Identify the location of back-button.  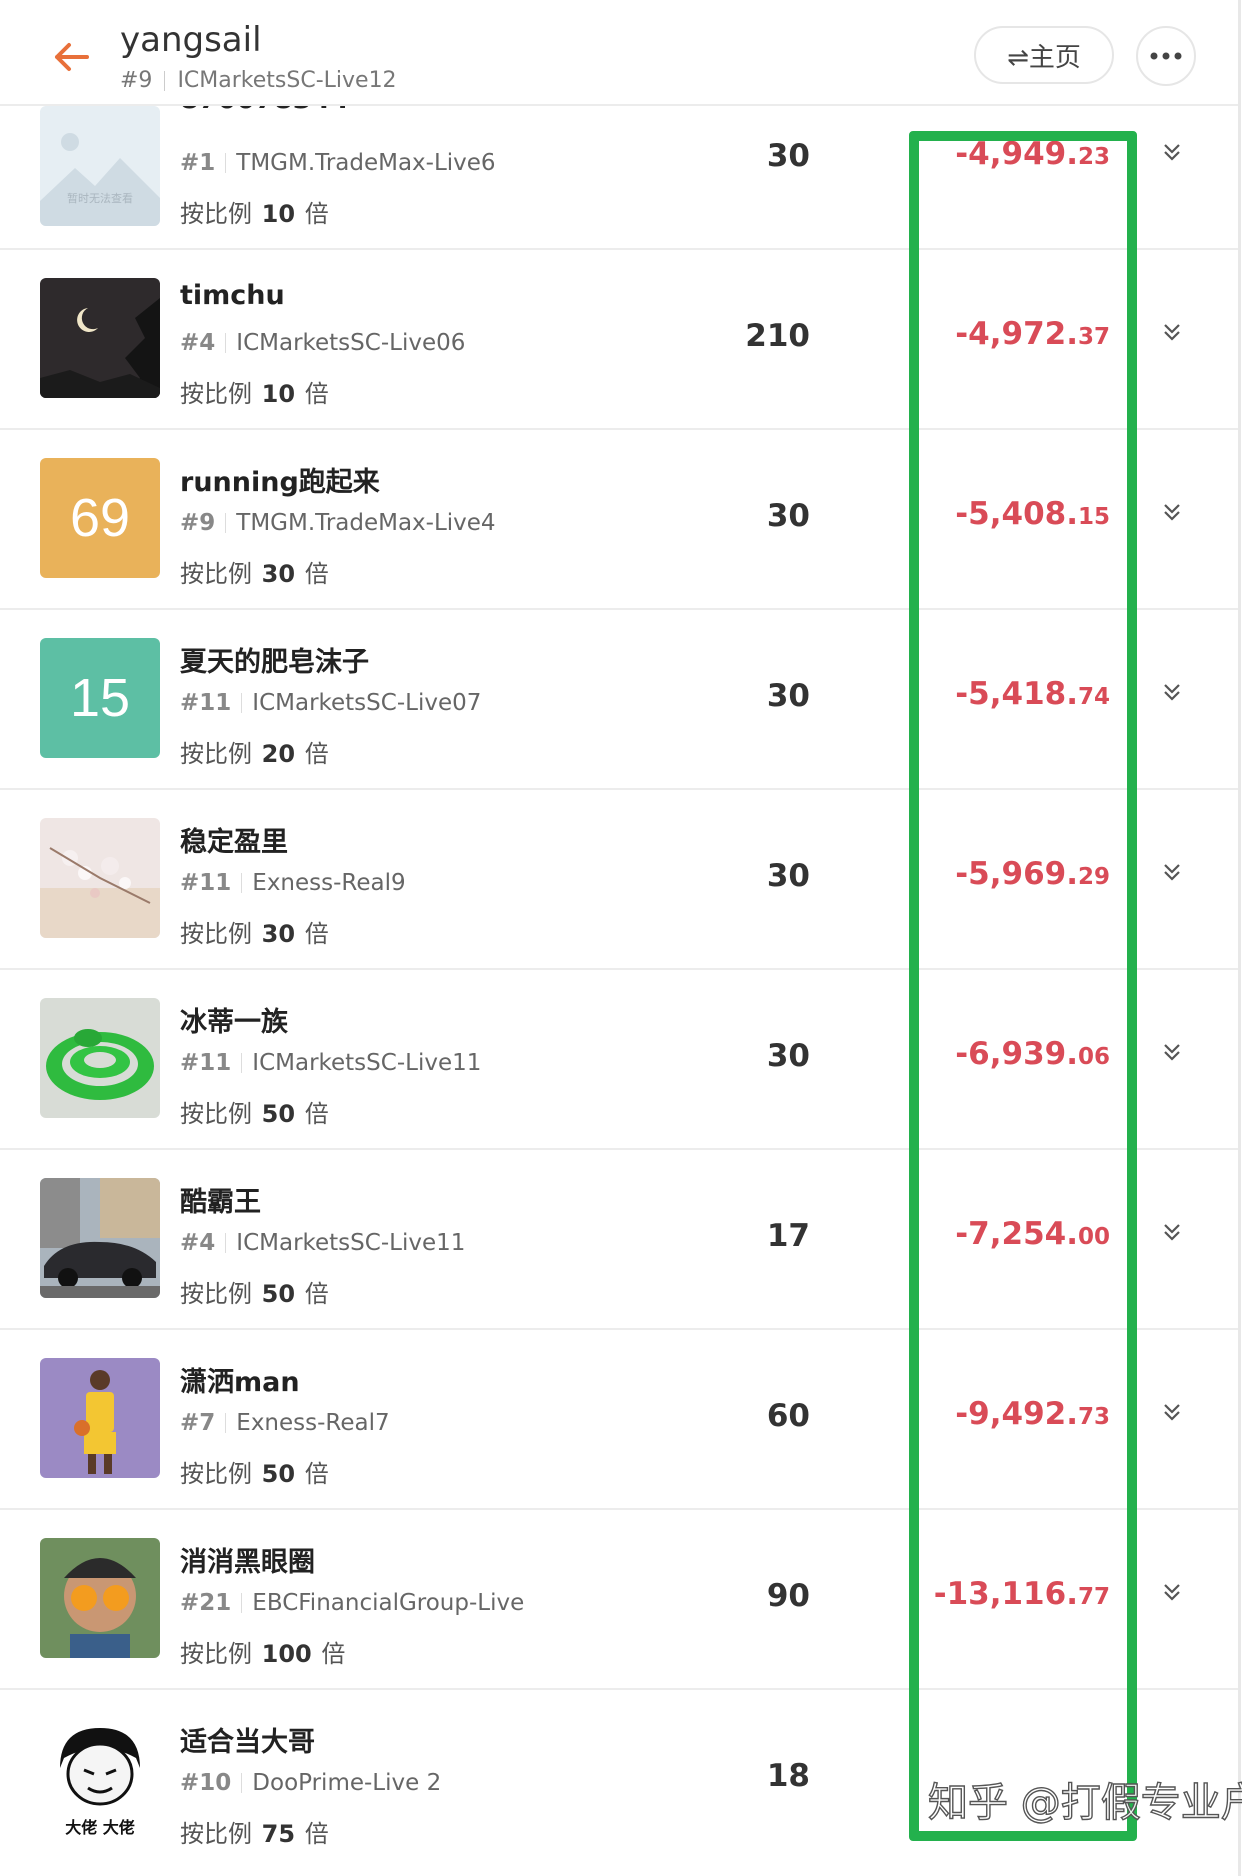
(71, 57).